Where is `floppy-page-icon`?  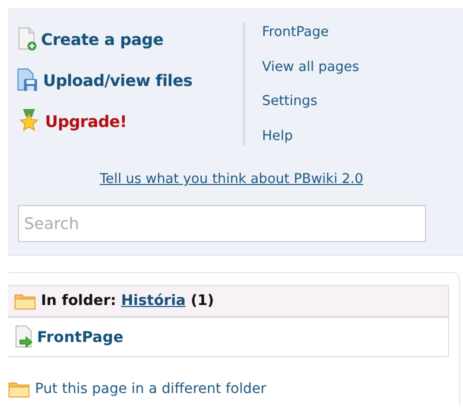 floppy-page-icon is located at coordinates (28, 80).